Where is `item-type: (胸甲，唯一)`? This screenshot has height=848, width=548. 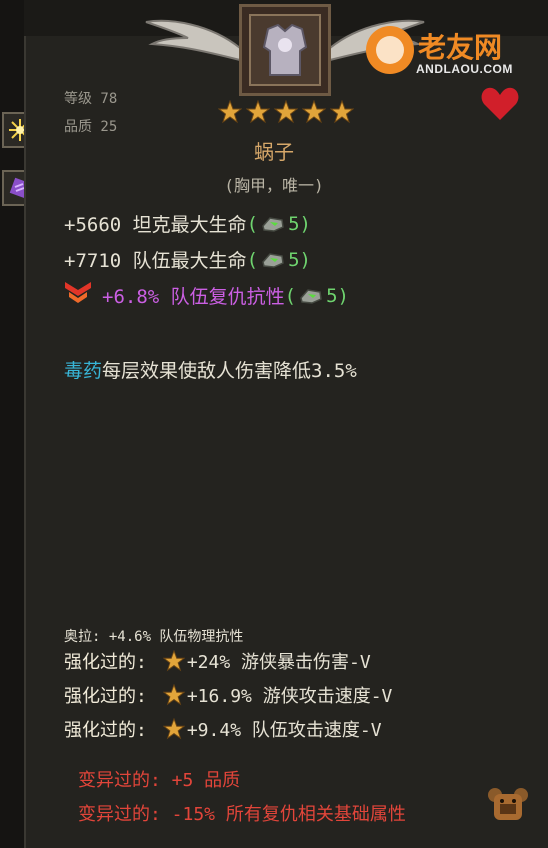
item-type: (胸甲，唯一) is located at coordinates (274, 185).